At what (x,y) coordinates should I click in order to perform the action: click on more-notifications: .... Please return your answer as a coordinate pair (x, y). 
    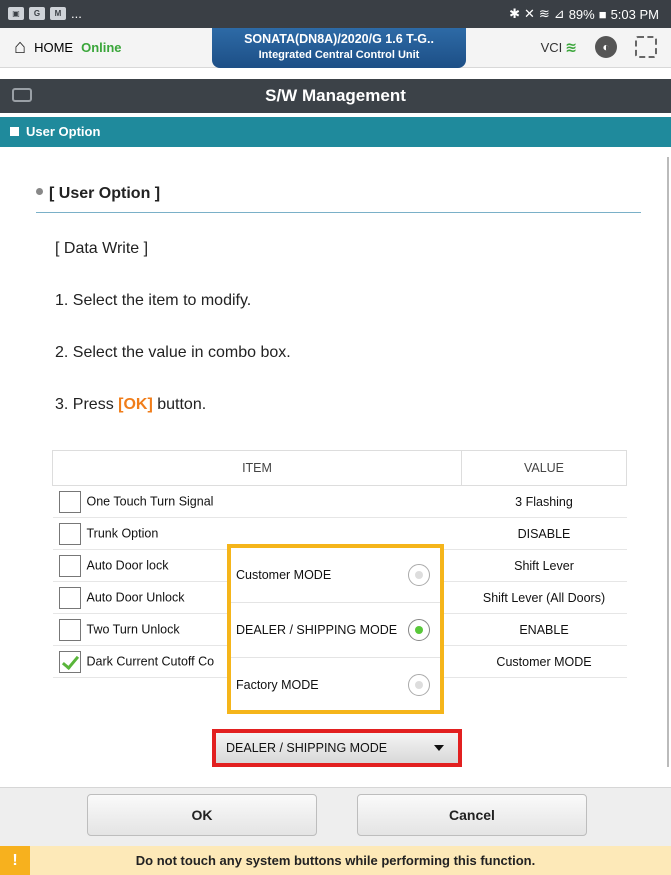
    Looking at the image, I should click on (76, 13).